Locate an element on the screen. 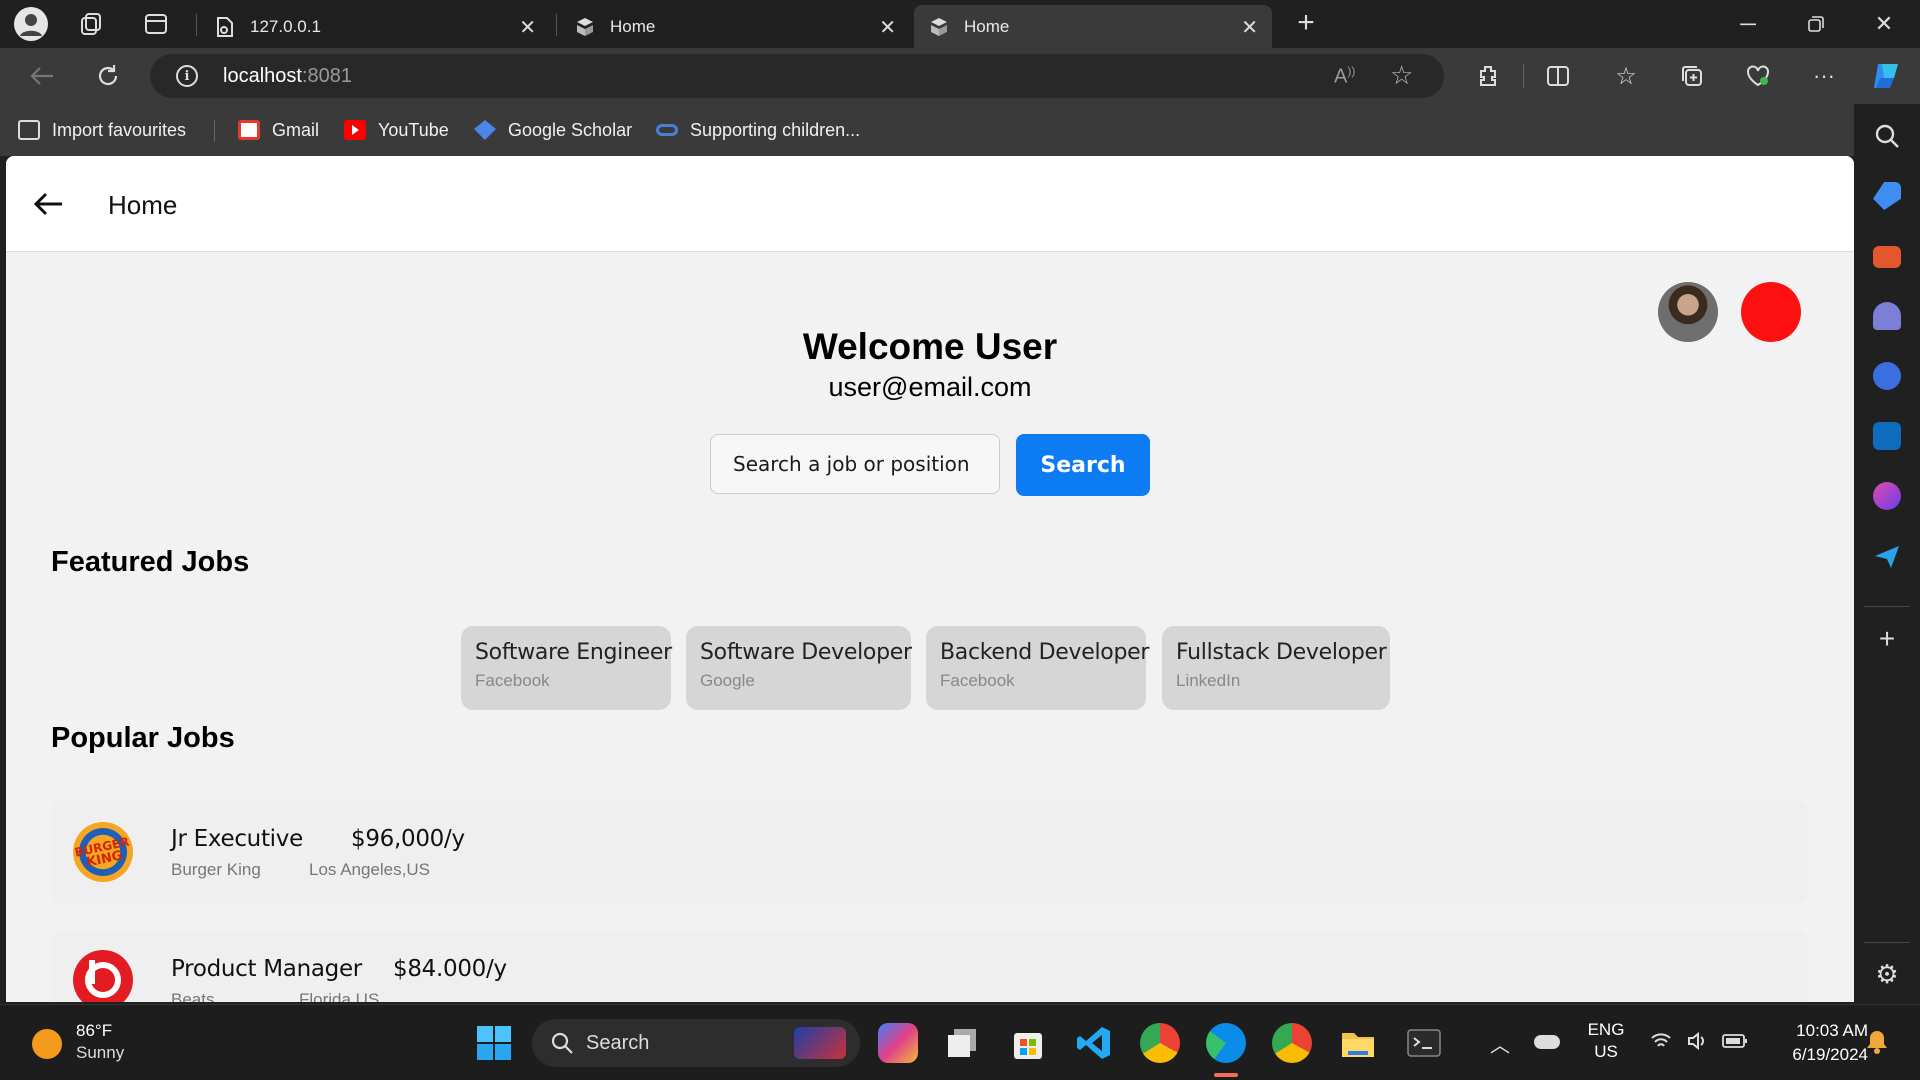 Image resolution: width=1920 pixels, height=1080 pixels. shopping-tag-icon is located at coordinates (1887, 196).